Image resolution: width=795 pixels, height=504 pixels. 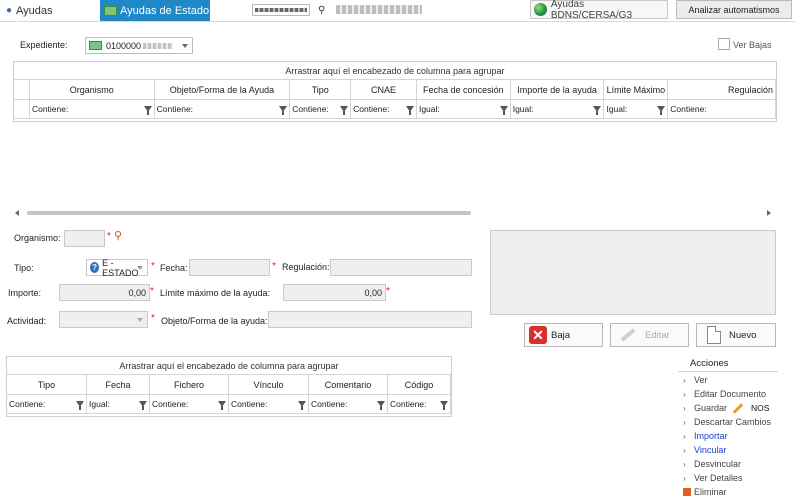 I want to click on importe-label: Importe:, so click(x=25, y=293).